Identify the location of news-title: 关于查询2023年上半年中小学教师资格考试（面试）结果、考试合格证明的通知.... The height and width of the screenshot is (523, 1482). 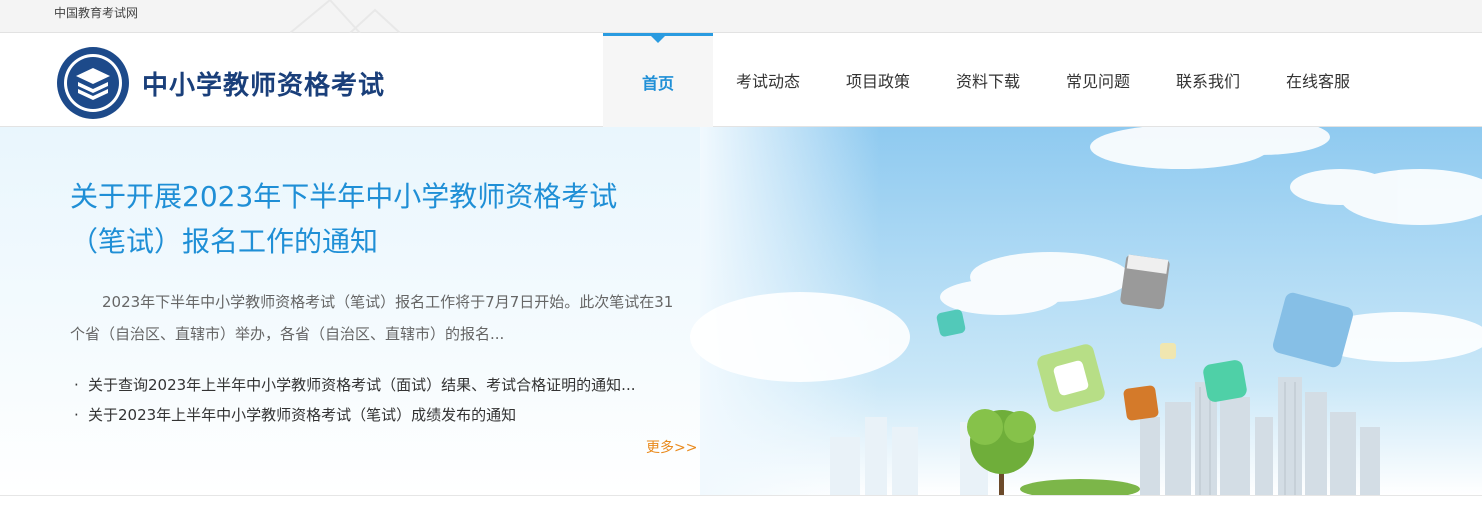
(362, 385).